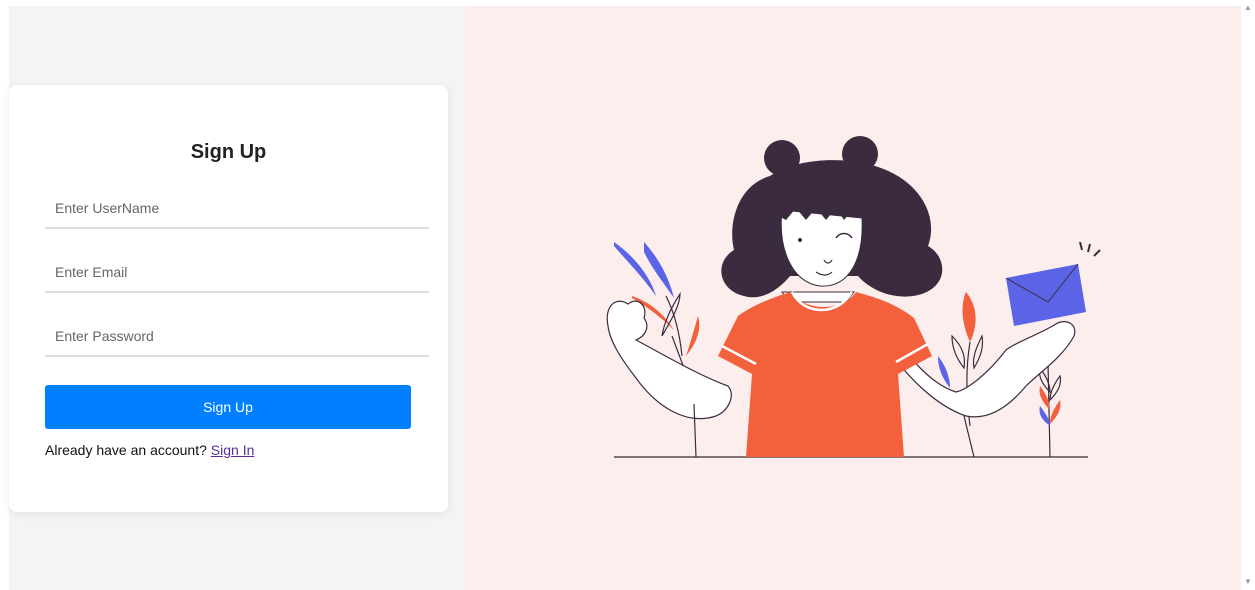 This screenshot has height=590, width=1255. I want to click on scrollbar: ▲ ▼, so click(1248, 295).